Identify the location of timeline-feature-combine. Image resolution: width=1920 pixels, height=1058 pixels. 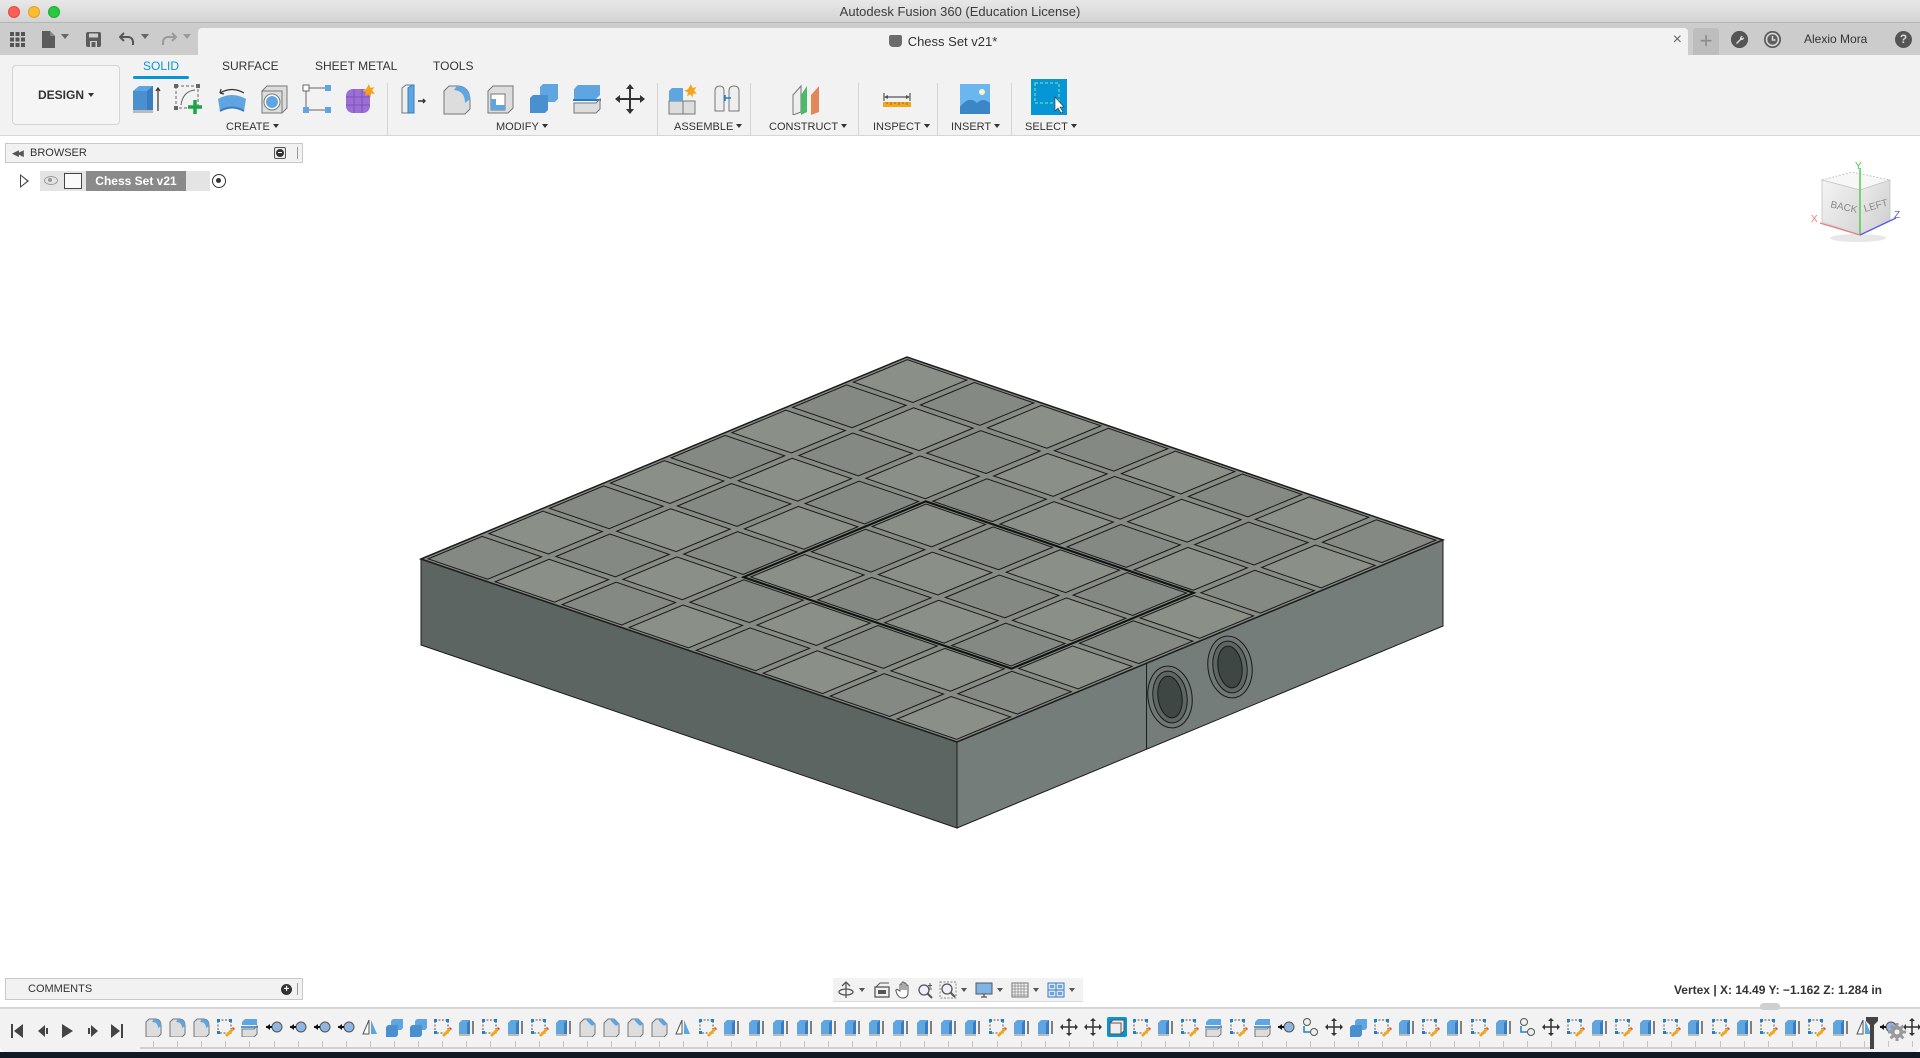
(418, 1027).